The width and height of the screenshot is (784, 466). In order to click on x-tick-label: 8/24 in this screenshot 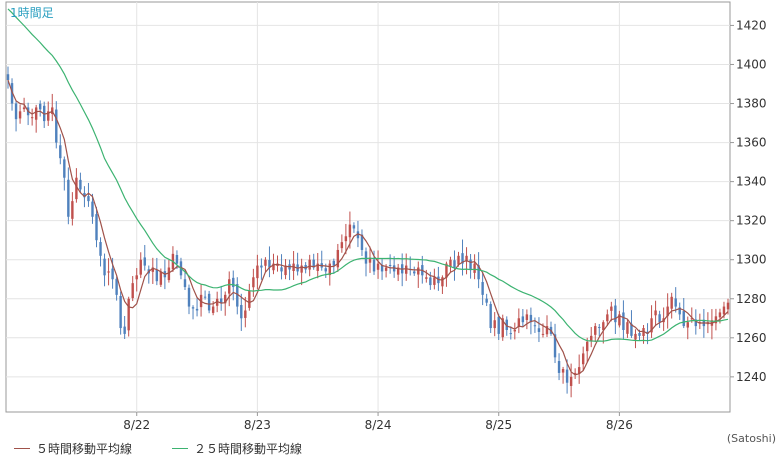, I will do `click(378, 425)`.